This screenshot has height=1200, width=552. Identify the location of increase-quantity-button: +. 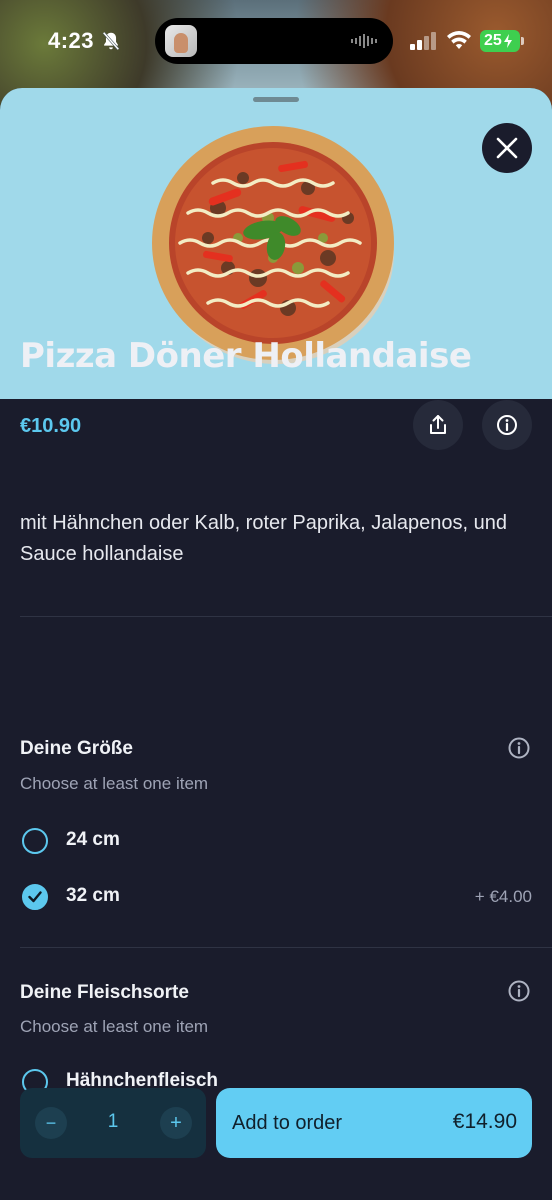
(176, 1123).